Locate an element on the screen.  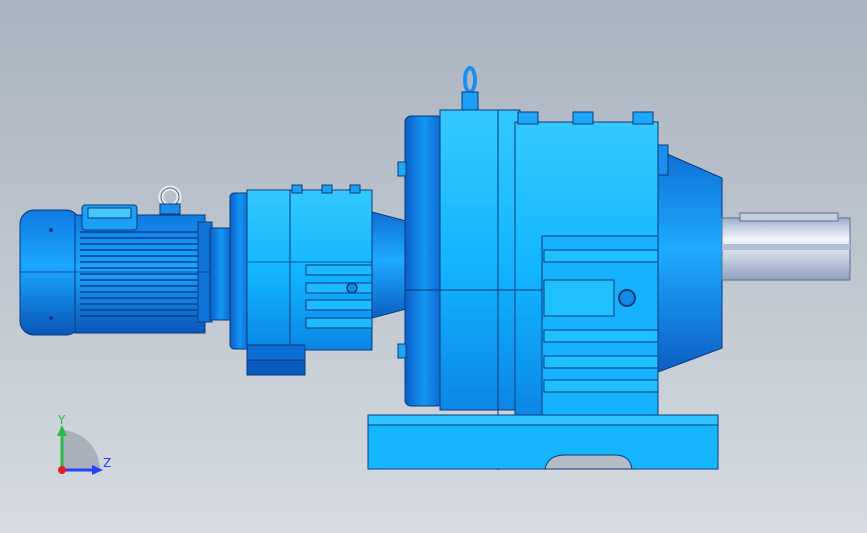
main-housing-front is located at coordinates (480, 260).